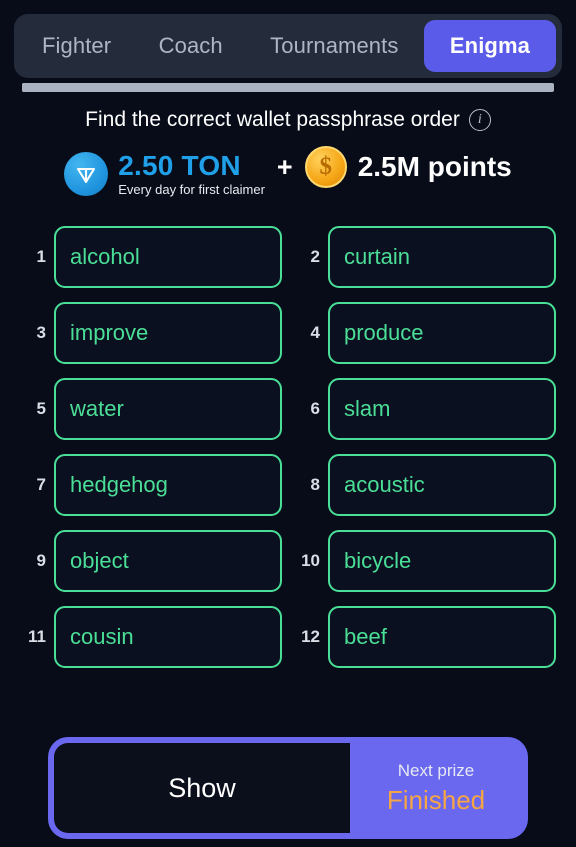 Image resolution: width=576 pixels, height=847 pixels. Describe the element at coordinates (315, 256) in the screenshot. I see `word-number: 2` at that location.